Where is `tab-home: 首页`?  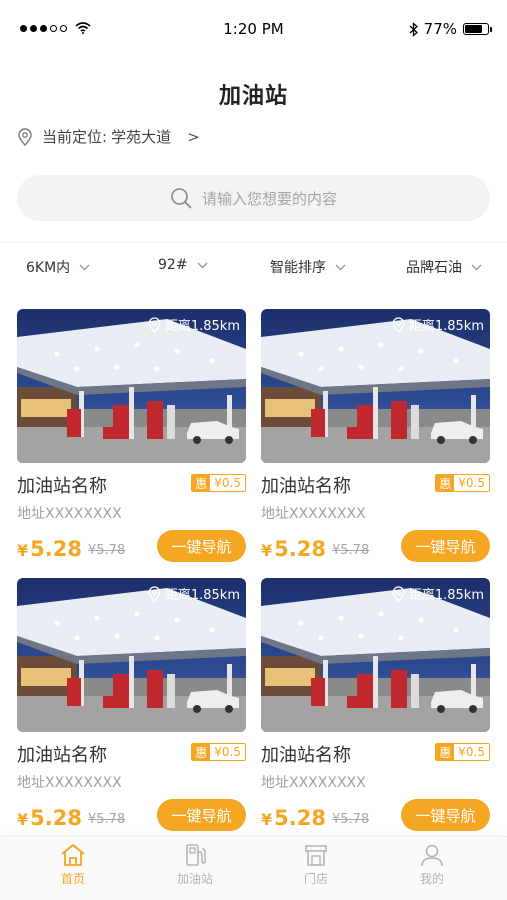
tab-home: 首页 is located at coordinates (73, 865).